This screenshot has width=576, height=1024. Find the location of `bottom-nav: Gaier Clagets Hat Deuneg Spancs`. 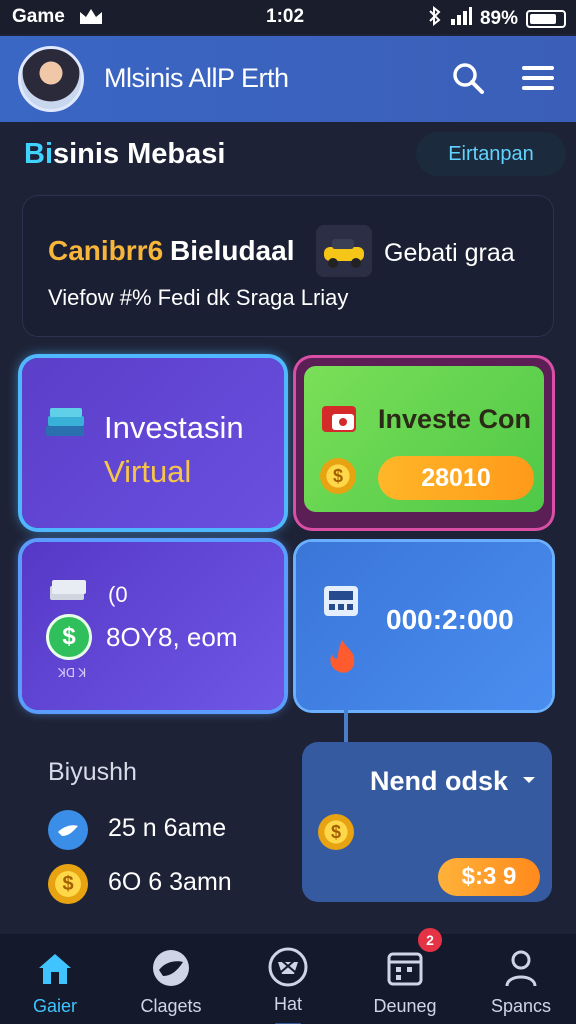

bottom-nav: Gaier Clagets Hat Deuneg Spancs is located at coordinates (288, 979).